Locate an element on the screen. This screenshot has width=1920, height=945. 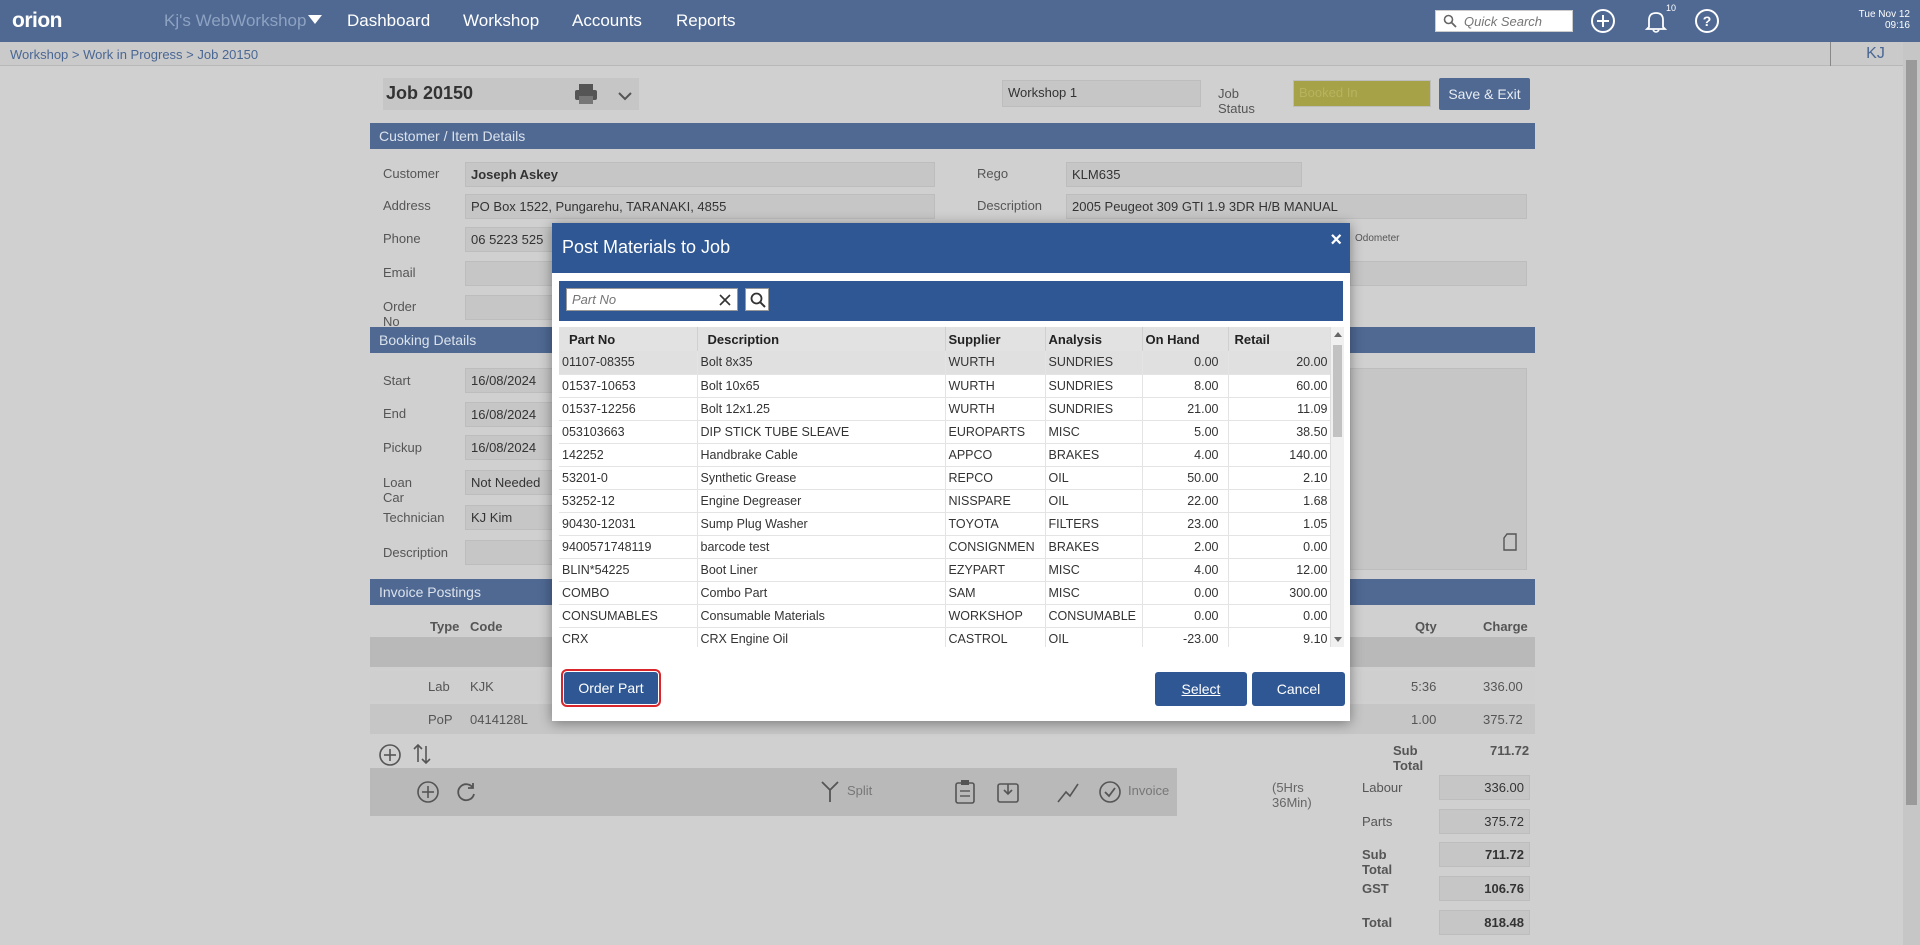
cell-on-hand: 21.00 is located at coordinates (1185, 409).